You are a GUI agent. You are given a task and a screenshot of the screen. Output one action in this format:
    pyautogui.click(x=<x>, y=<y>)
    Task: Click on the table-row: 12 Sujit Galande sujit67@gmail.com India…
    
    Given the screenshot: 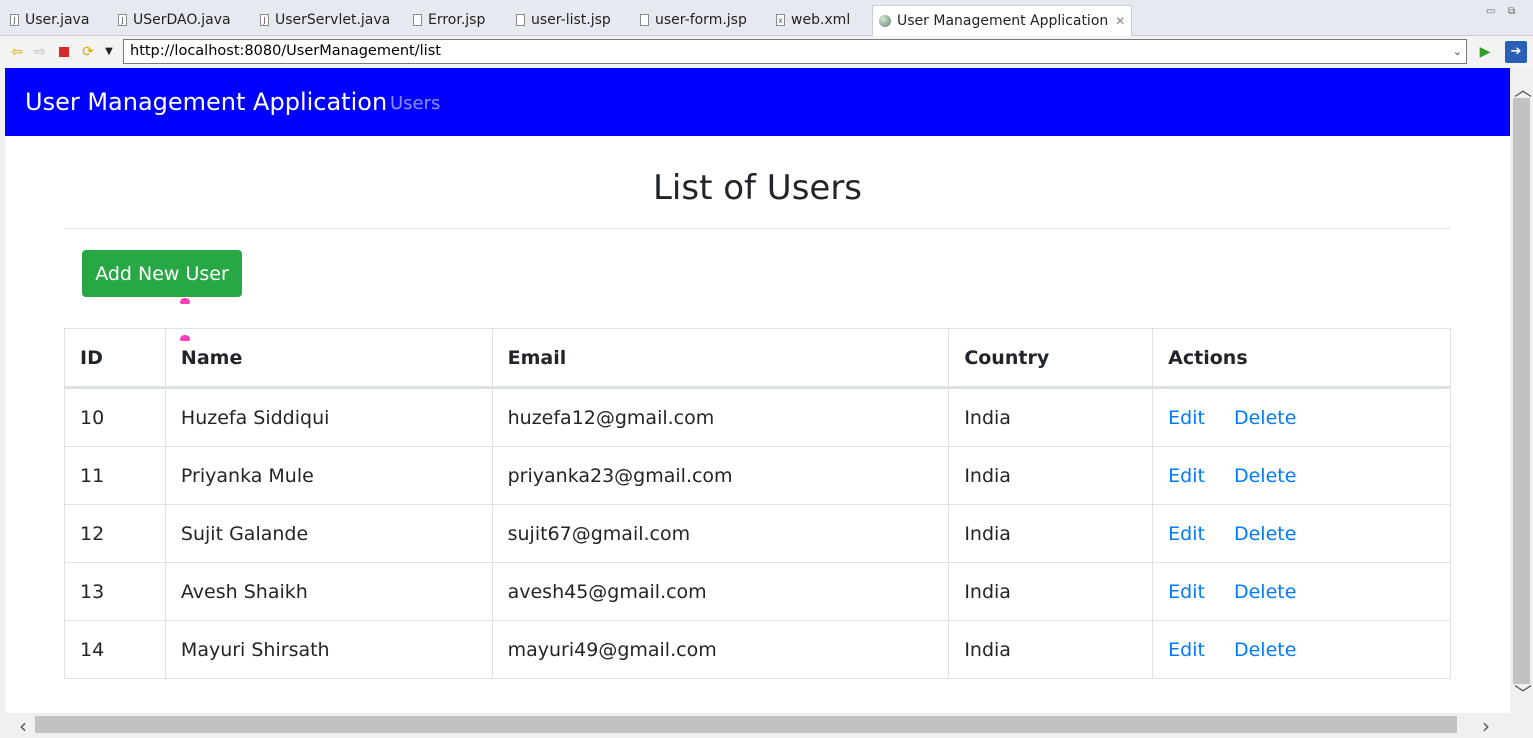 What is the action you would take?
    pyautogui.click(x=757, y=533)
    